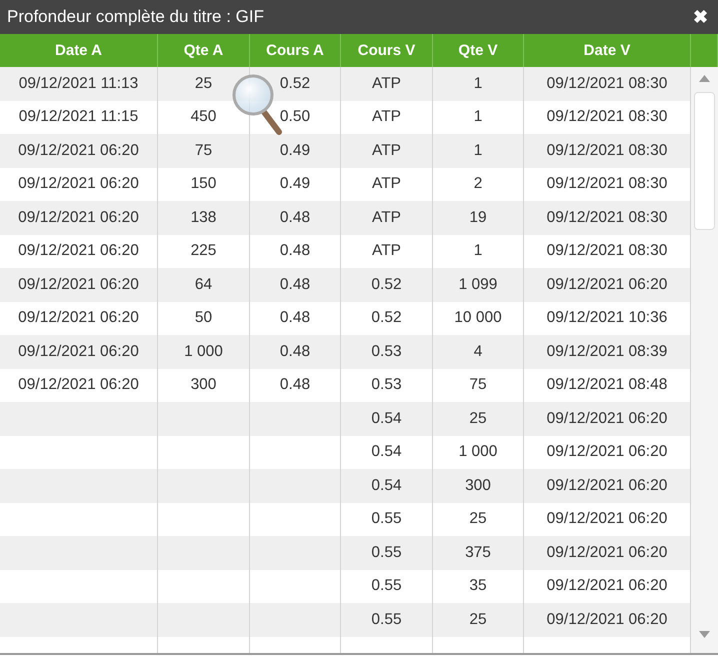 The height and width of the screenshot is (659, 718). I want to click on scroll-down-icon, so click(704, 634).